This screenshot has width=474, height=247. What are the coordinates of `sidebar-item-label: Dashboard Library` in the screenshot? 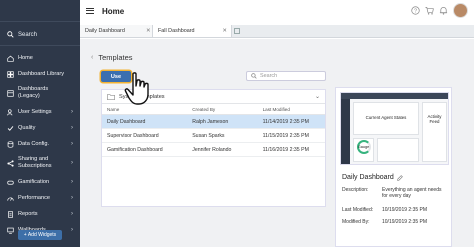 It's located at (41, 73).